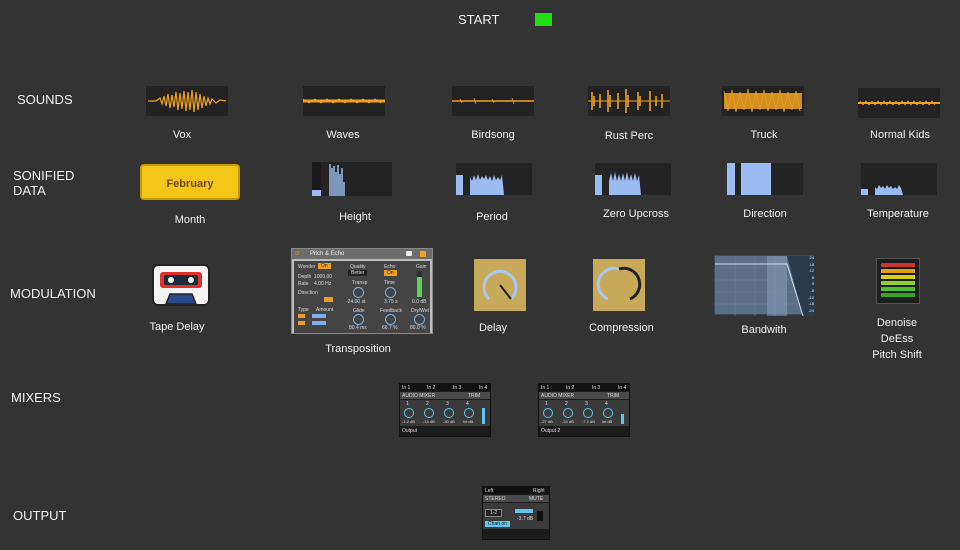 This screenshot has width=960, height=550. I want to click on glide-knob, so click(358, 319).